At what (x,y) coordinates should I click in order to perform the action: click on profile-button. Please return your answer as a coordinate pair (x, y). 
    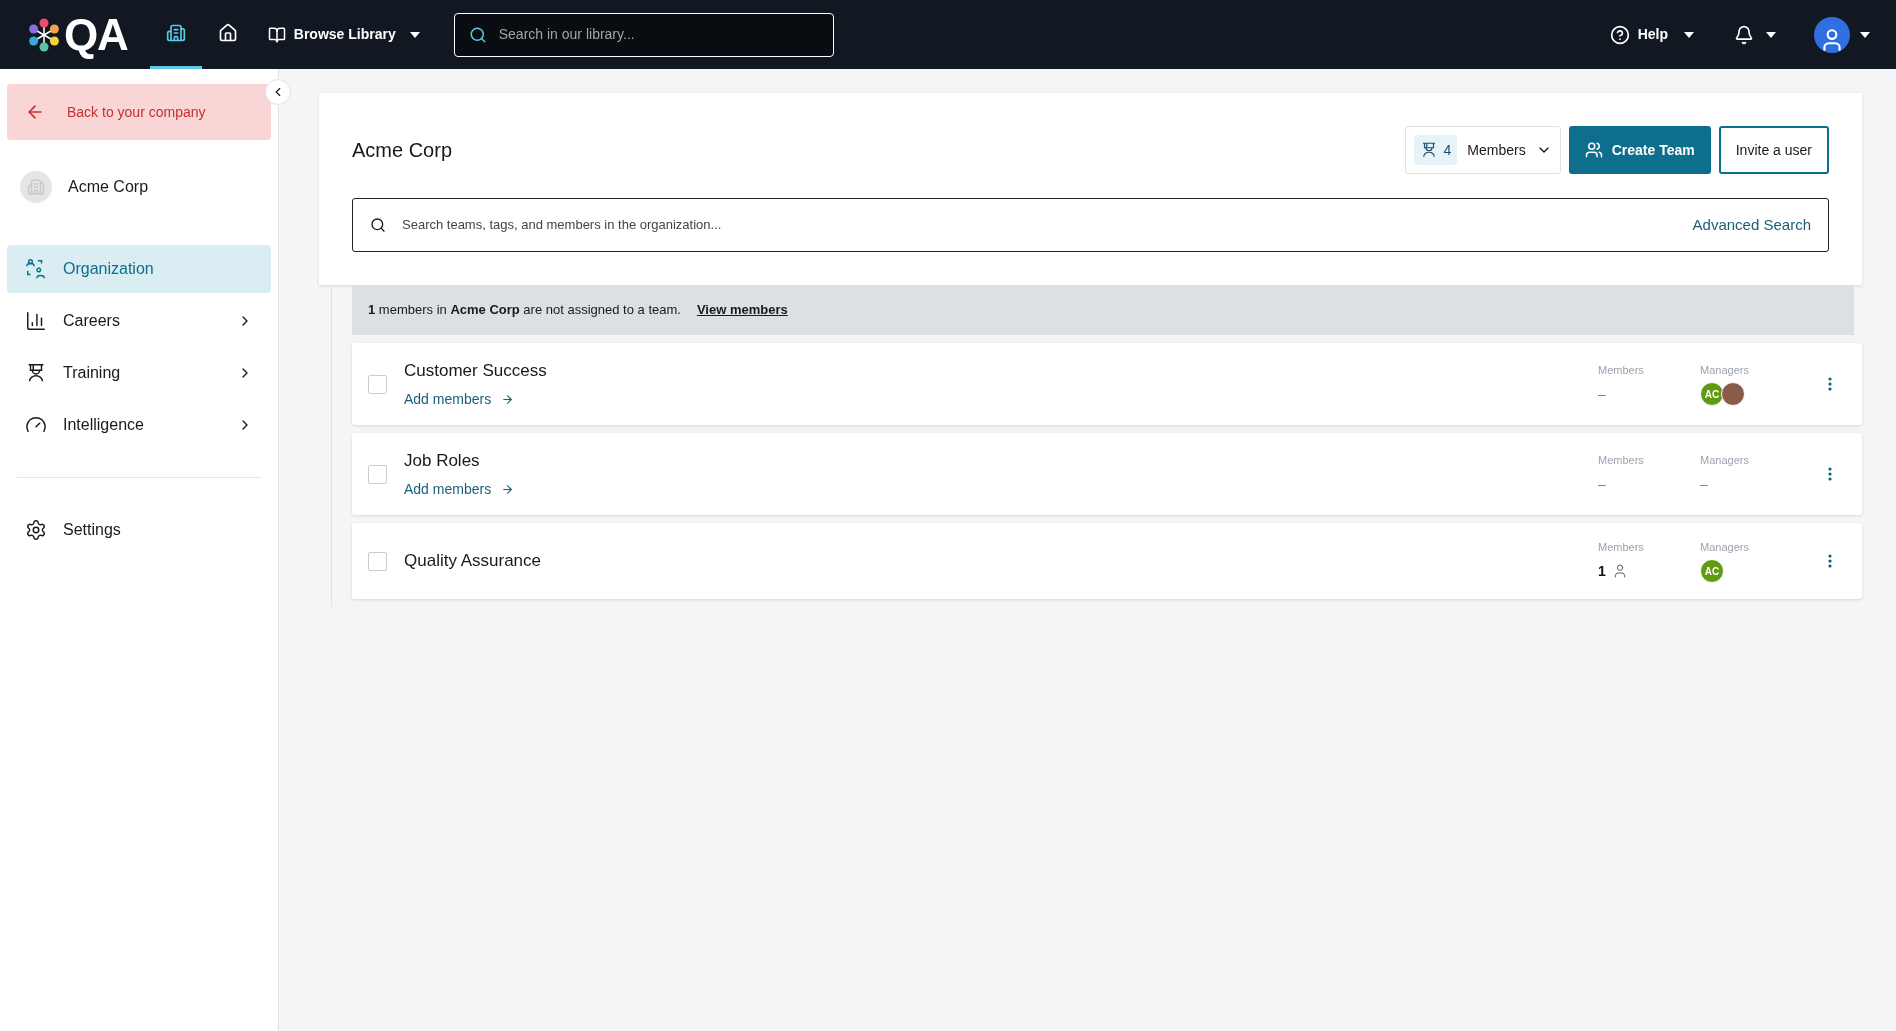
    Looking at the image, I should click on (1842, 34).